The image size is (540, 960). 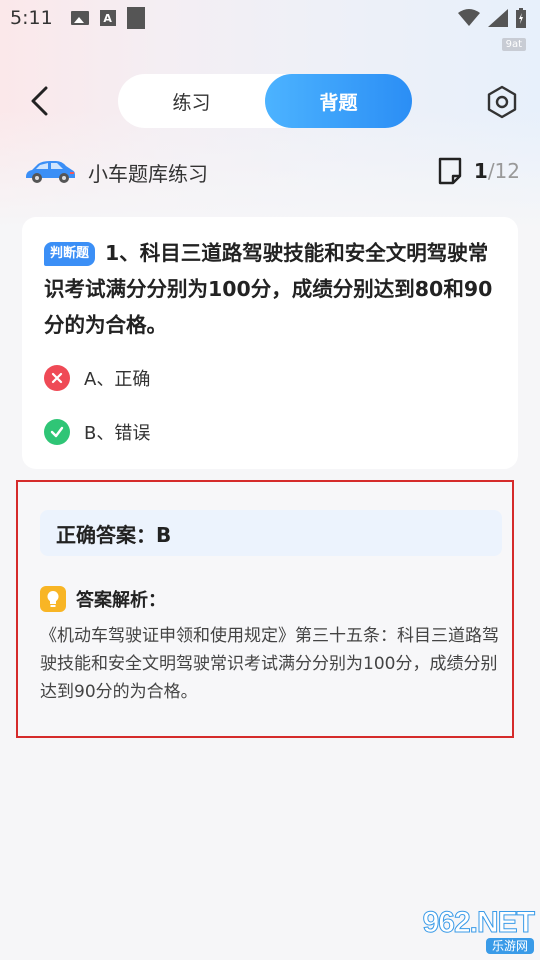 What do you see at coordinates (509, 946) in the screenshot?
I see `watermark-subtitle: 乐游网` at bounding box center [509, 946].